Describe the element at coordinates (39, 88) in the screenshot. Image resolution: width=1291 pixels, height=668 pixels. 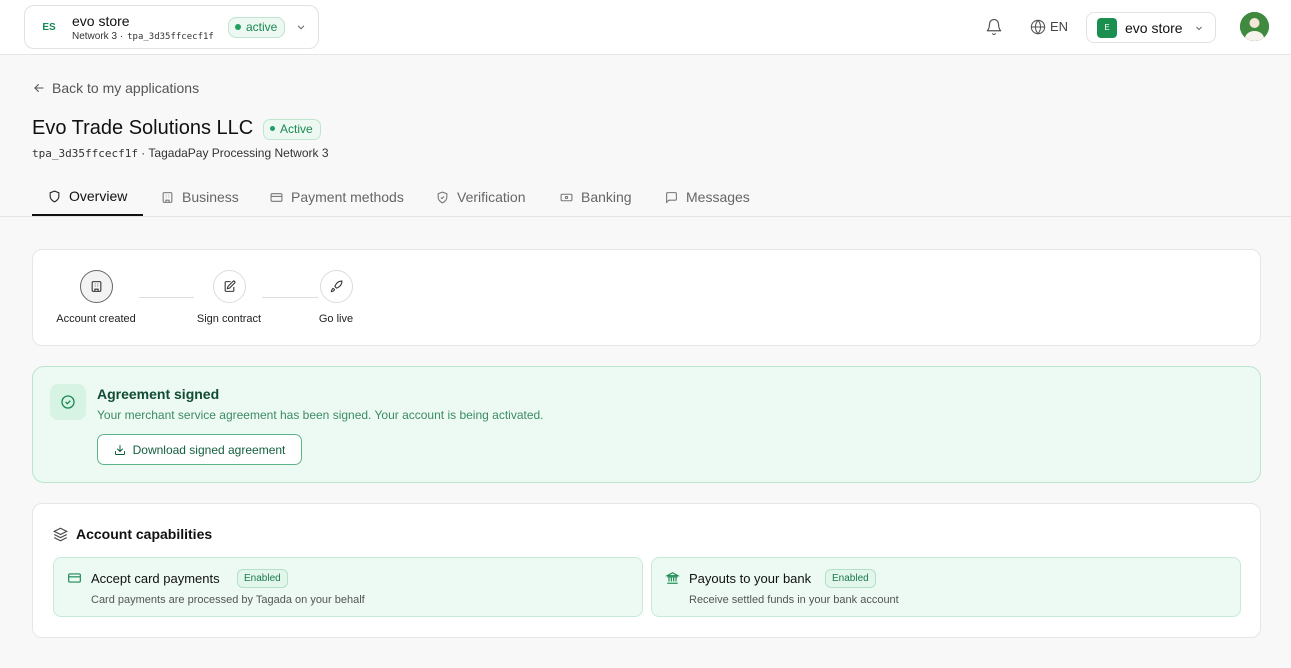
I see `arrow-left-icon` at that location.